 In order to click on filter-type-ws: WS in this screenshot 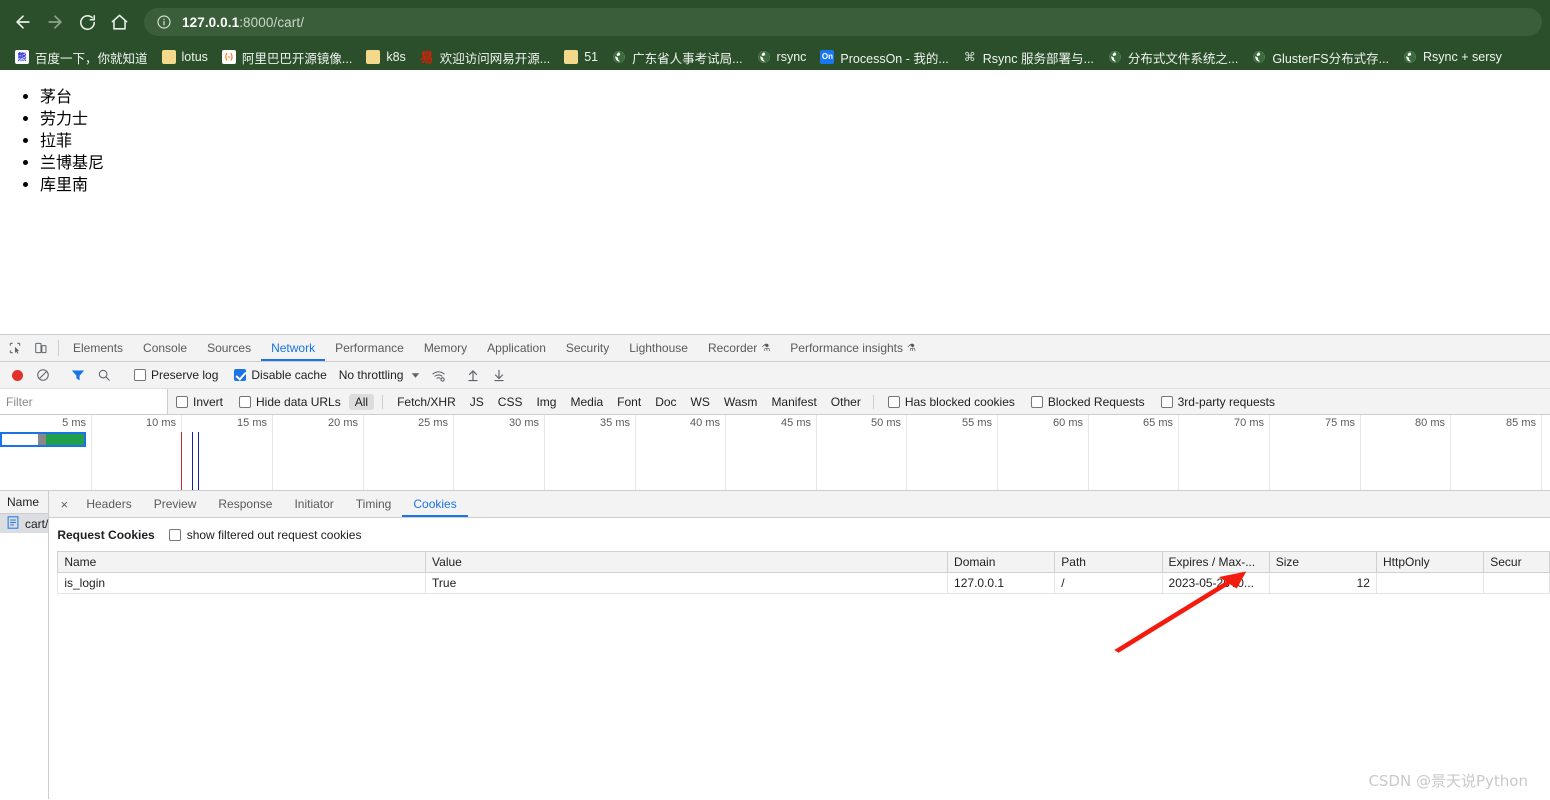, I will do `click(700, 402)`.